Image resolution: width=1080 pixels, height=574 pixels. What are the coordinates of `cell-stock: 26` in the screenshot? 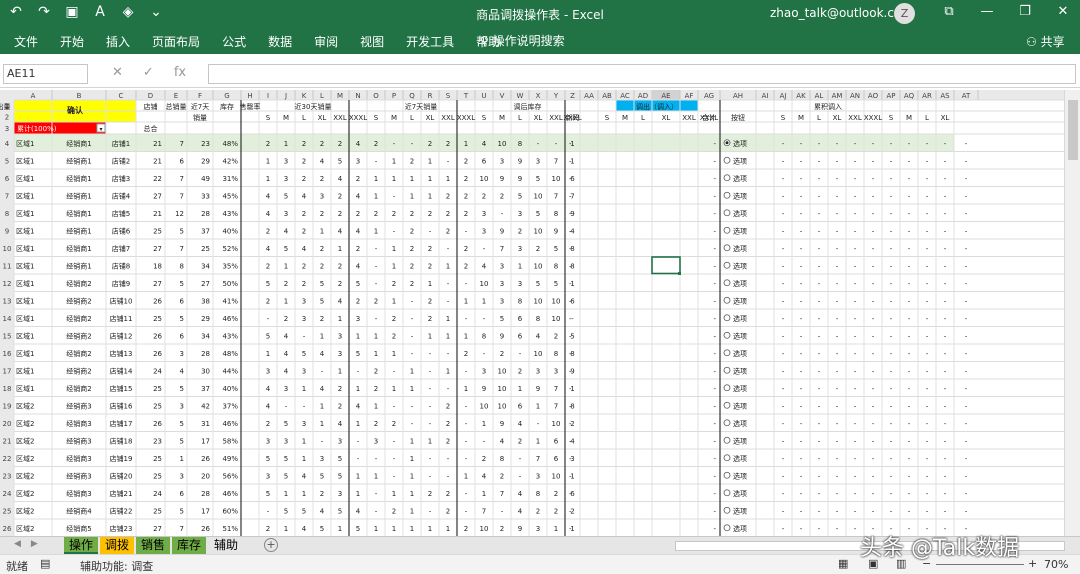 It's located at (205, 459).